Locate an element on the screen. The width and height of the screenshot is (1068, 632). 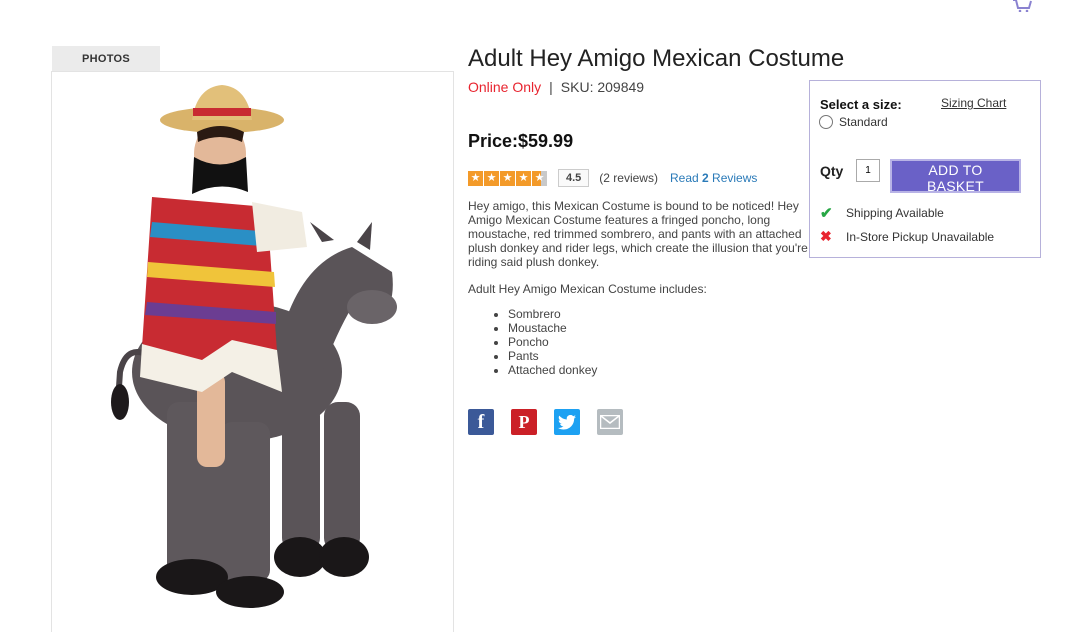
read-reviews-suffix: Reviews is located at coordinates (735, 178).